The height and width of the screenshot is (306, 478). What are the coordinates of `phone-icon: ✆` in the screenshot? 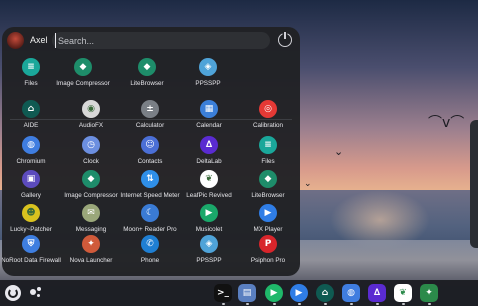 It's located at (150, 244).